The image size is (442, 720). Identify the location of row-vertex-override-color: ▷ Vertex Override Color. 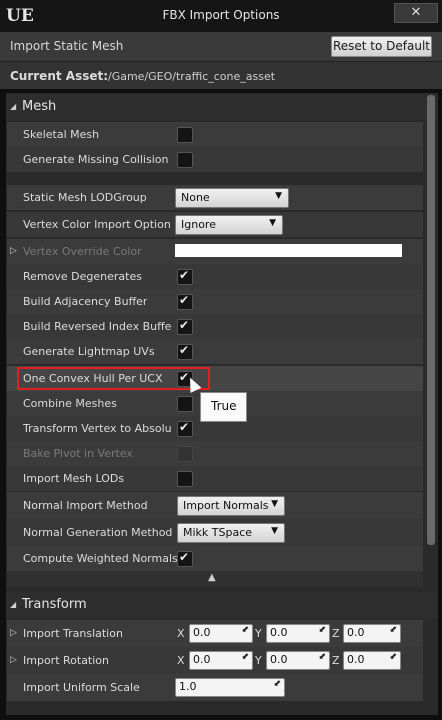
(215, 251).